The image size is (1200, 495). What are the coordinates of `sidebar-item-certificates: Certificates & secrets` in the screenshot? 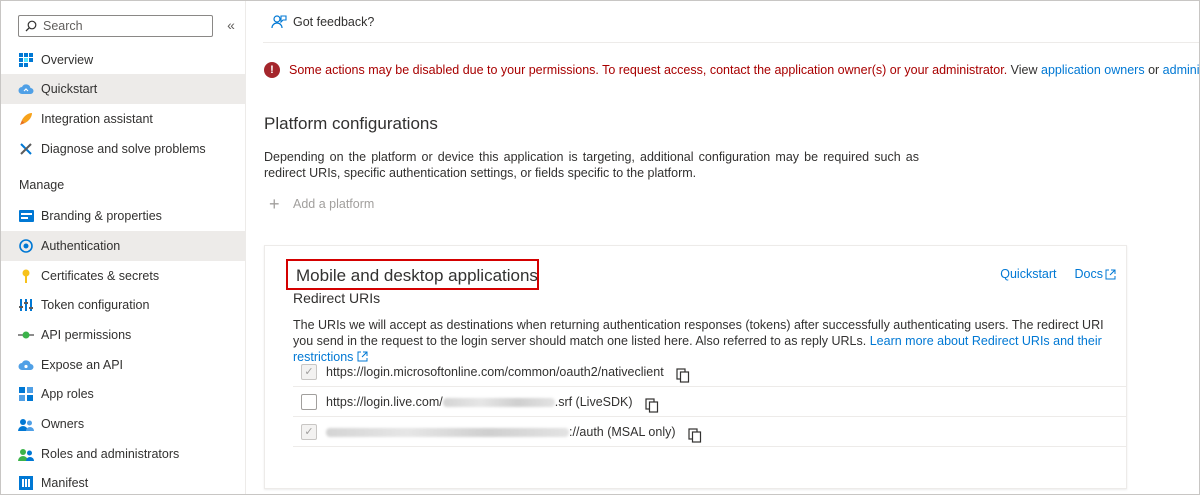 It's located at (123, 276).